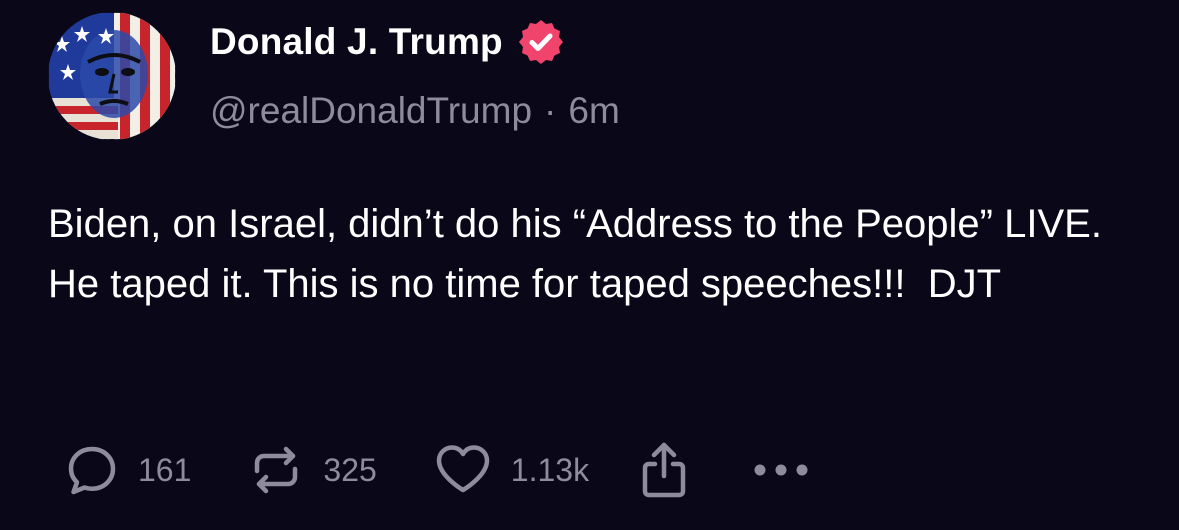  Describe the element at coordinates (550, 469) in the screenshot. I see `like-count: 1.13k` at that location.